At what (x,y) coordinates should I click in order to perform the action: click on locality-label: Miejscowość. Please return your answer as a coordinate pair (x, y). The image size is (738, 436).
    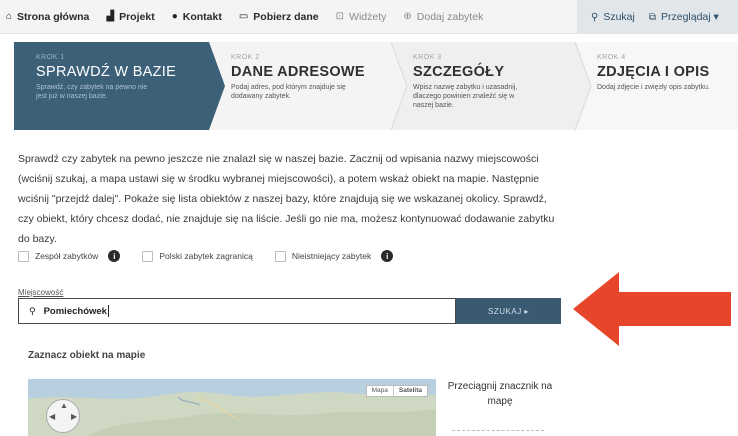
    Looking at the image, I should click on (41, 292).